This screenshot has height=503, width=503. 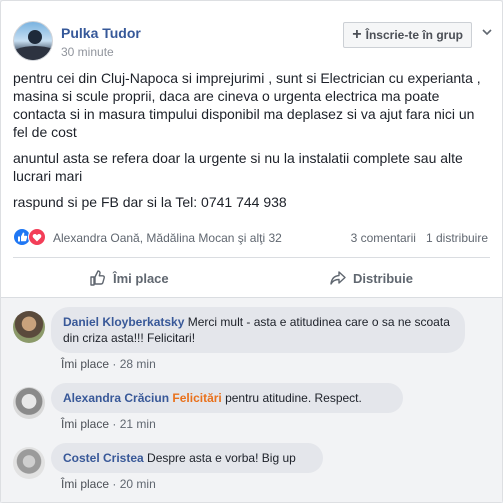 What do you see at coordinates (116, 398) in the screenshot?
I see `commenter-name: Alexandra Crăciun` at bounding box center [116, 398].